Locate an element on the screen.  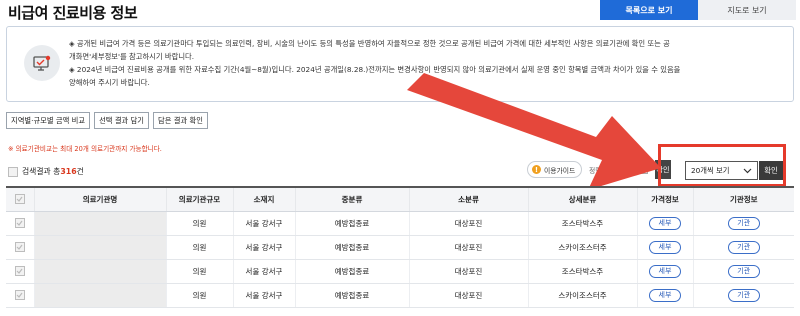
highlight-box is located at coordinates (722, 165).